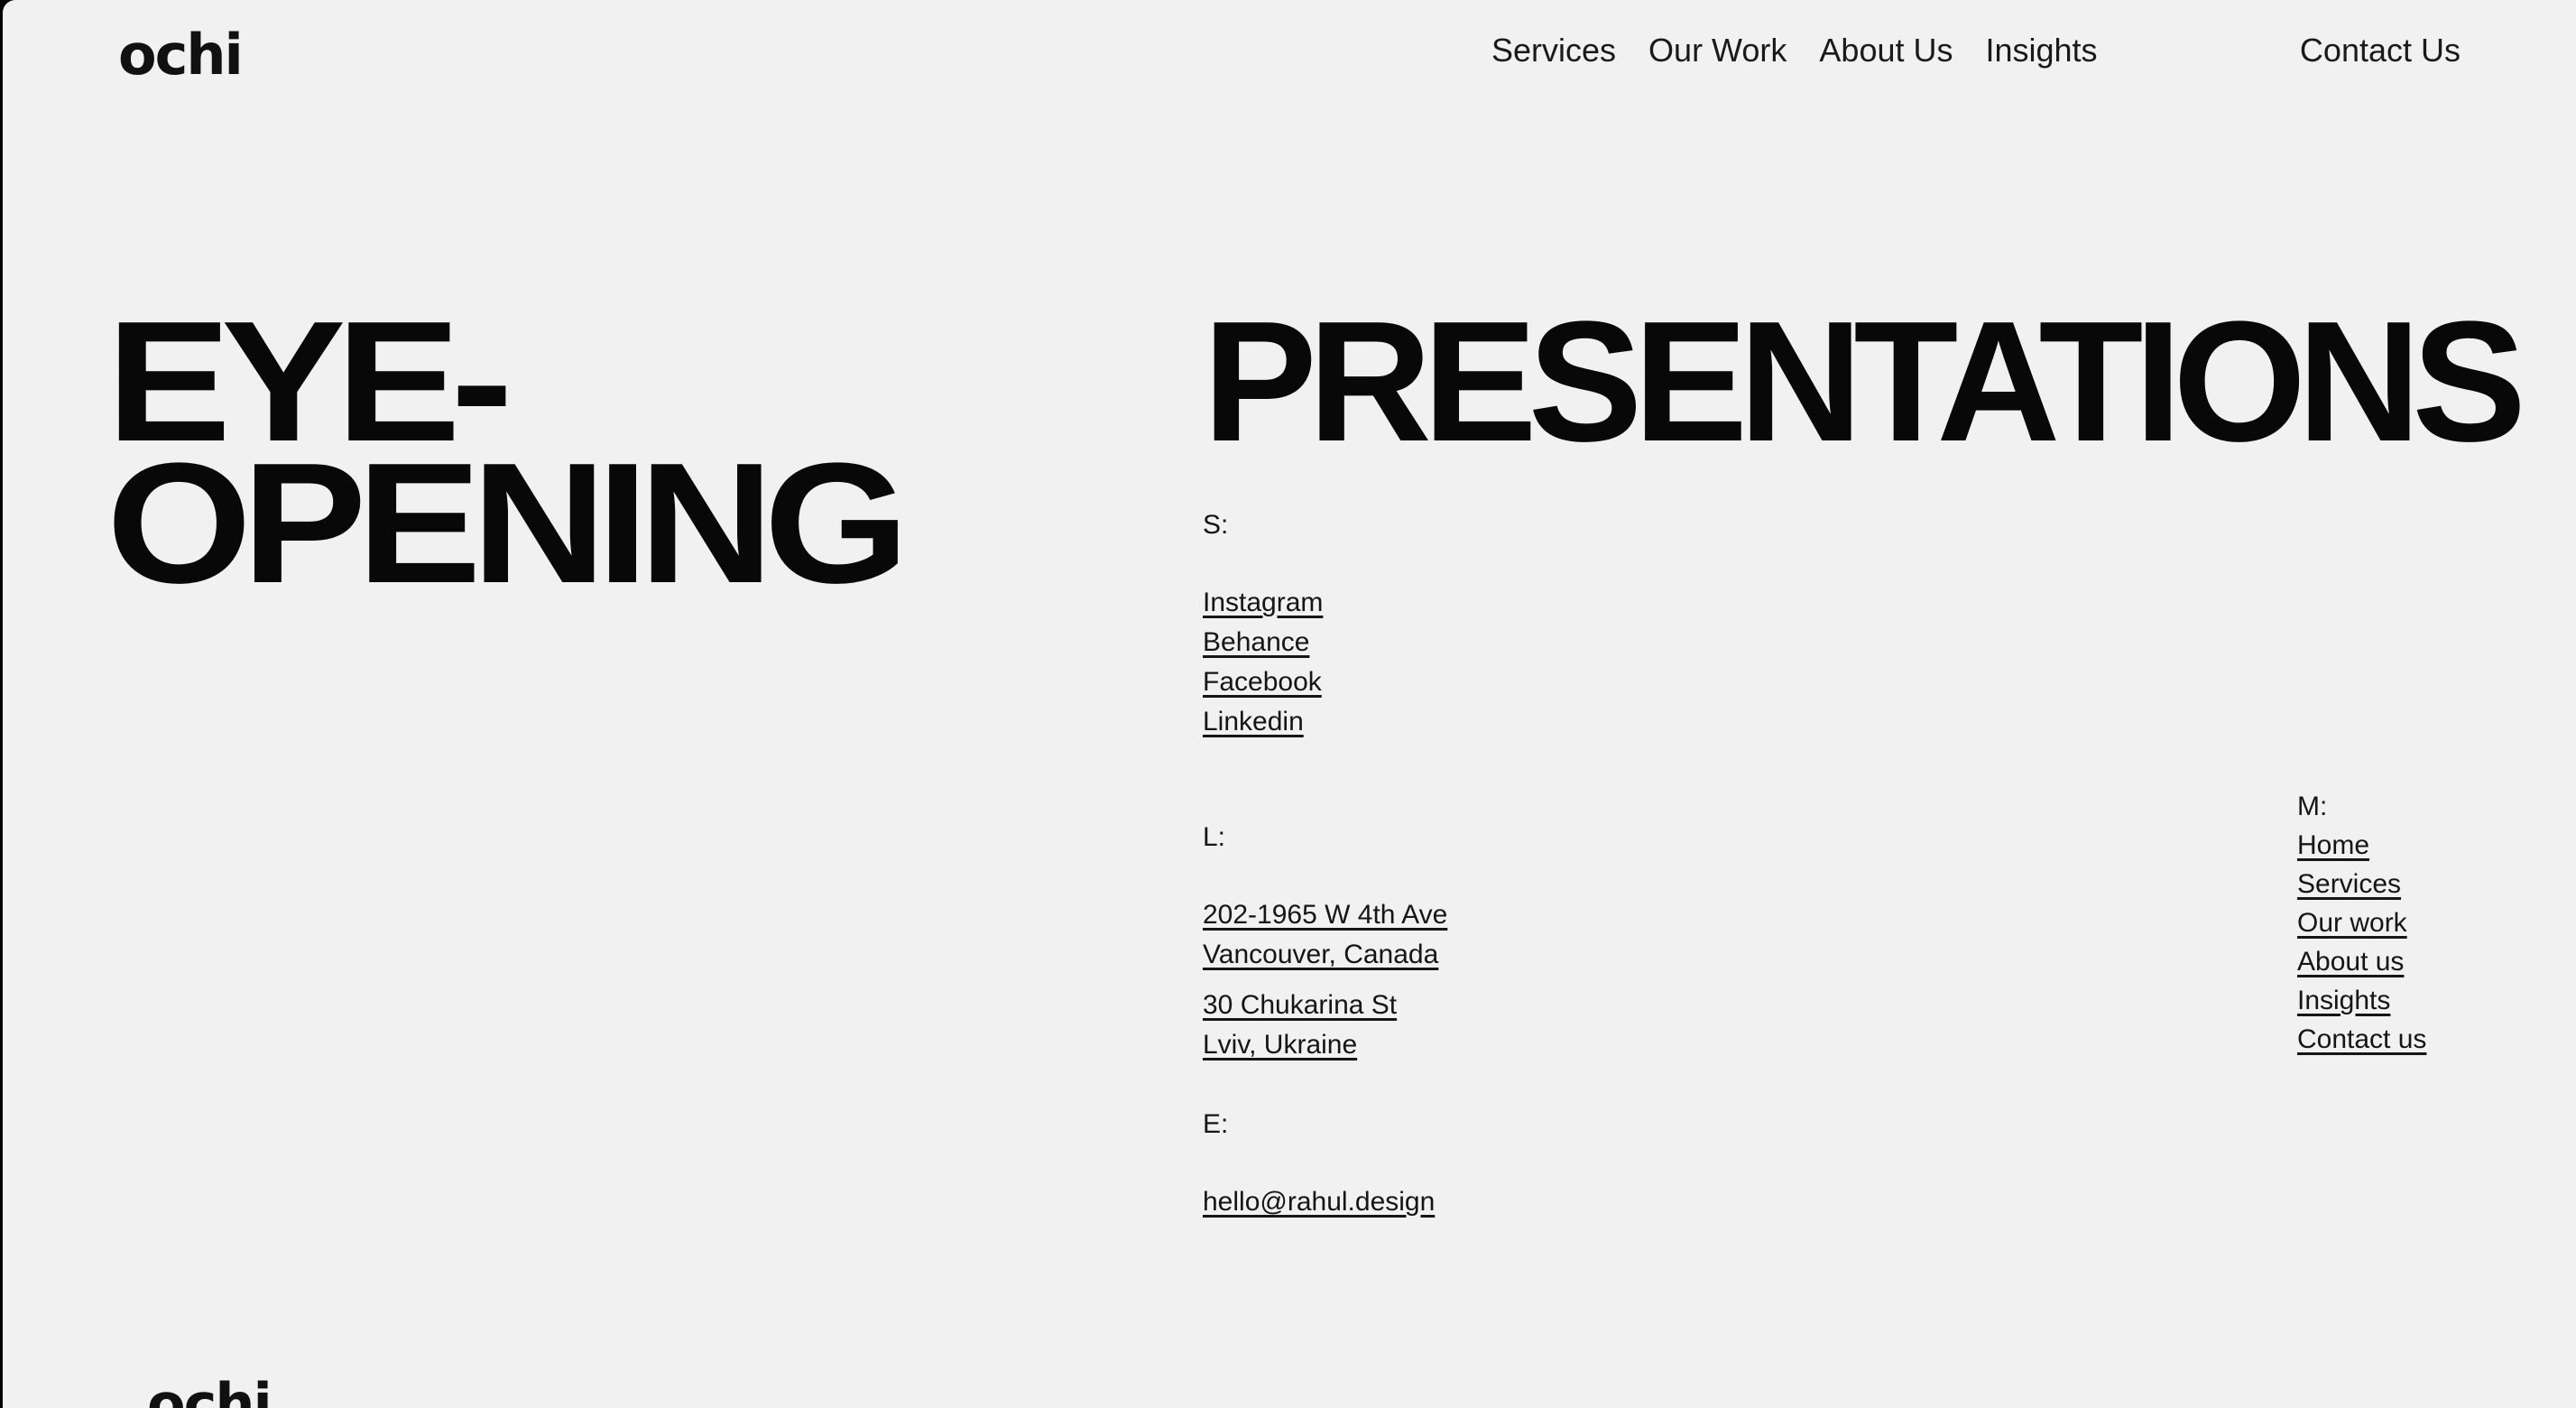 The height and width of the screenshot is (1408, 2576). I want to click on hero-heading-left: EYE- OPENING, so click(507, 457).